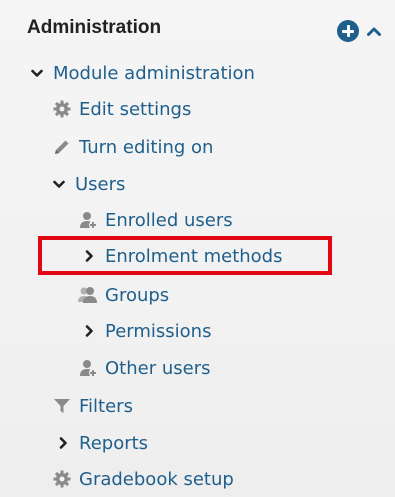  Describe the element at coordinates (62, 406) in the screenshot. I see `filter-icon` at that location.